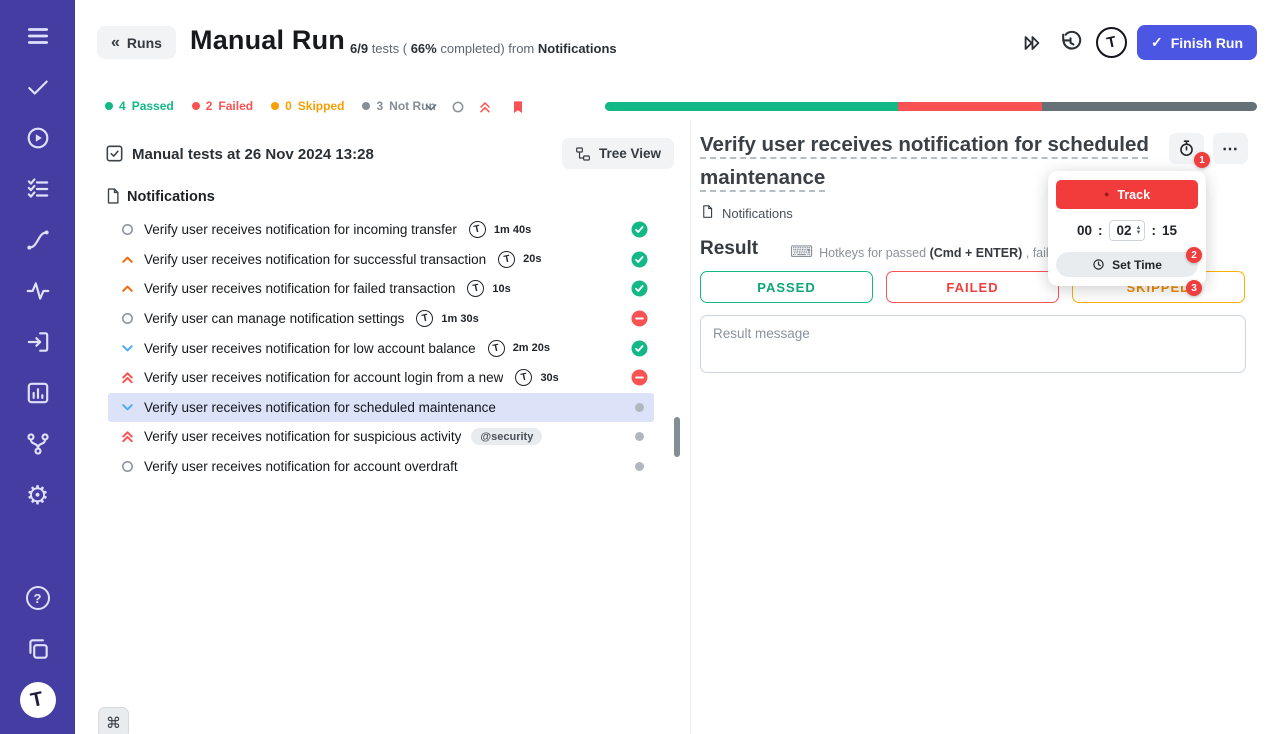 Image resolution: width=1280 pixels, height=734 pixels. What do you see at coordinates (1169, 230) in the screenshot?
I see `seconds-value: 15` at bounding box center [1169, 230].